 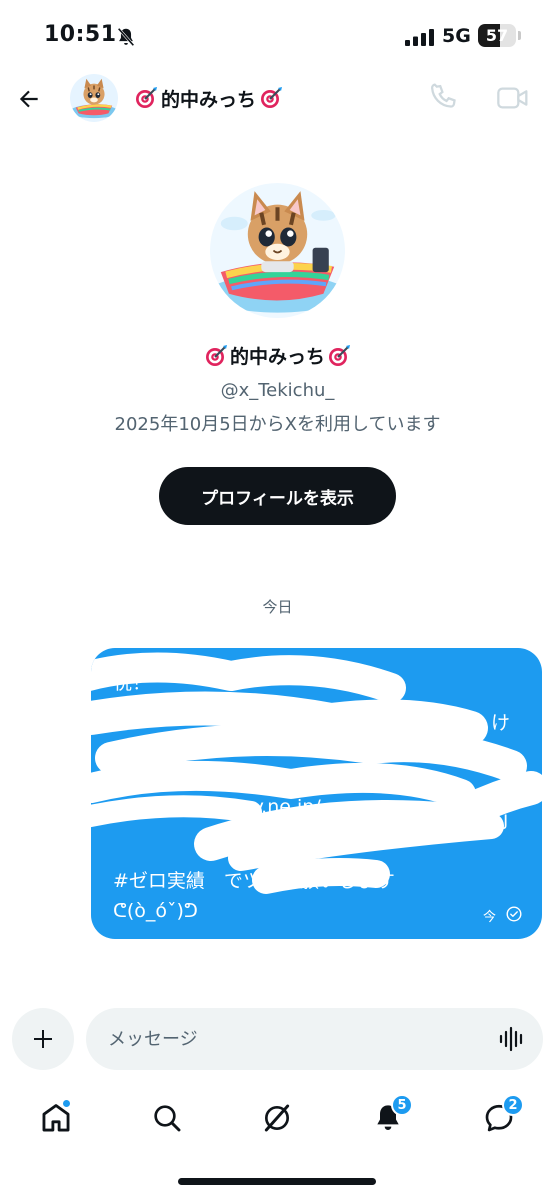 I want to click on video-call-icon, so click(x=513, y=98).